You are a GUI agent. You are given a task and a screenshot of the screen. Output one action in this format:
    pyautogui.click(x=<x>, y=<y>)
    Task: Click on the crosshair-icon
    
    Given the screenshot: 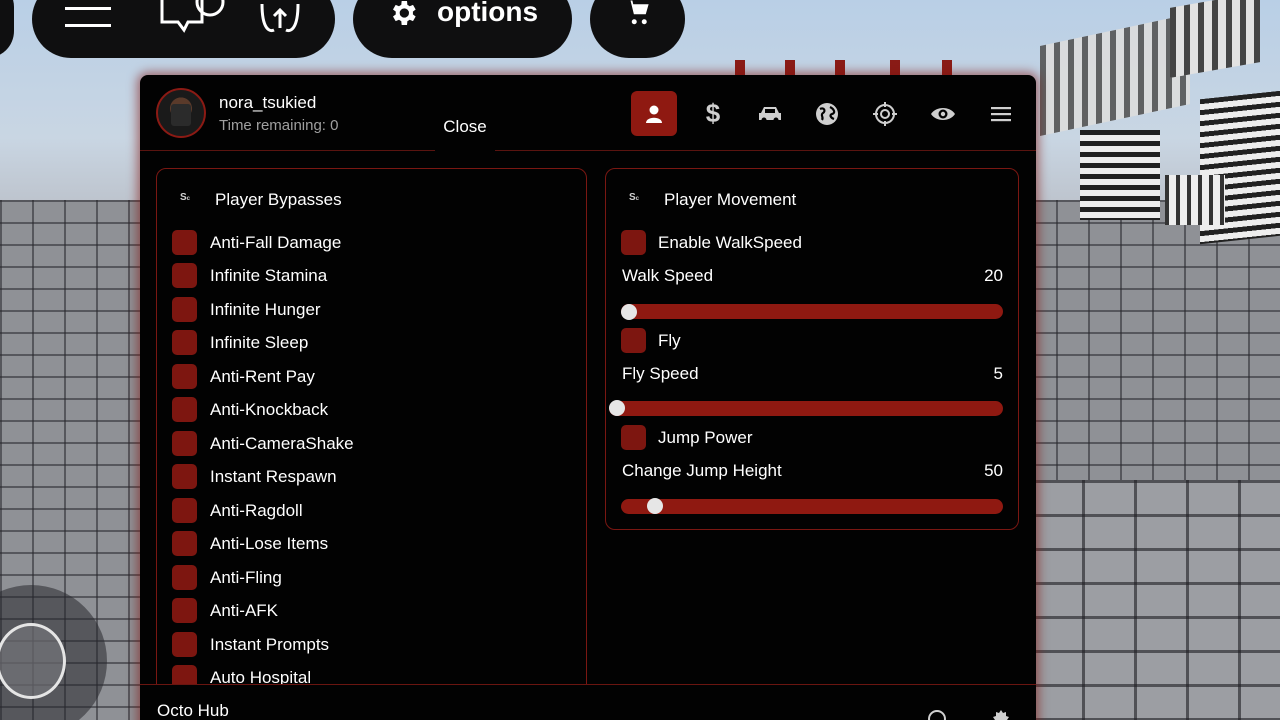 What is the action you would take?
    pyautogui.click(x=885, y=113)
    